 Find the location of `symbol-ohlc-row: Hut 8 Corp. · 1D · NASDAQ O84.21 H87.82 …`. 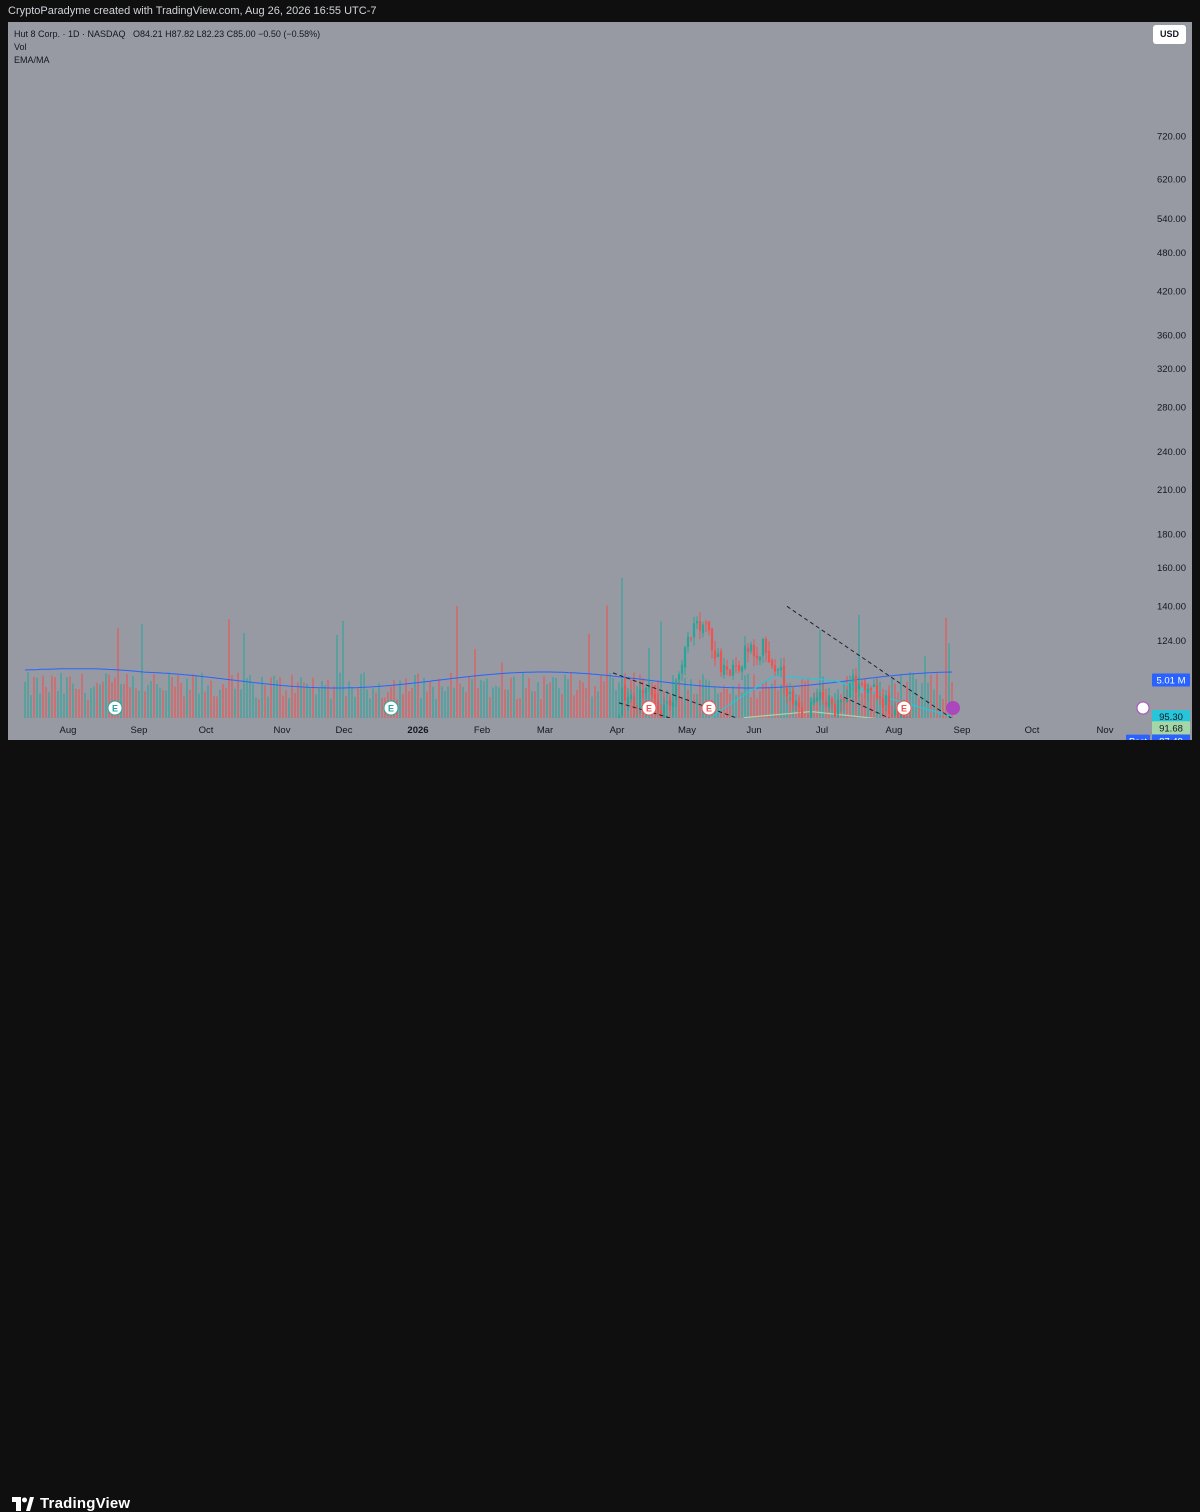

symbol-ohlc-row: Hut 8 Corp. · 1D · NASDAQ O84.21 H87.82 … is located at coordinates (167, 34).